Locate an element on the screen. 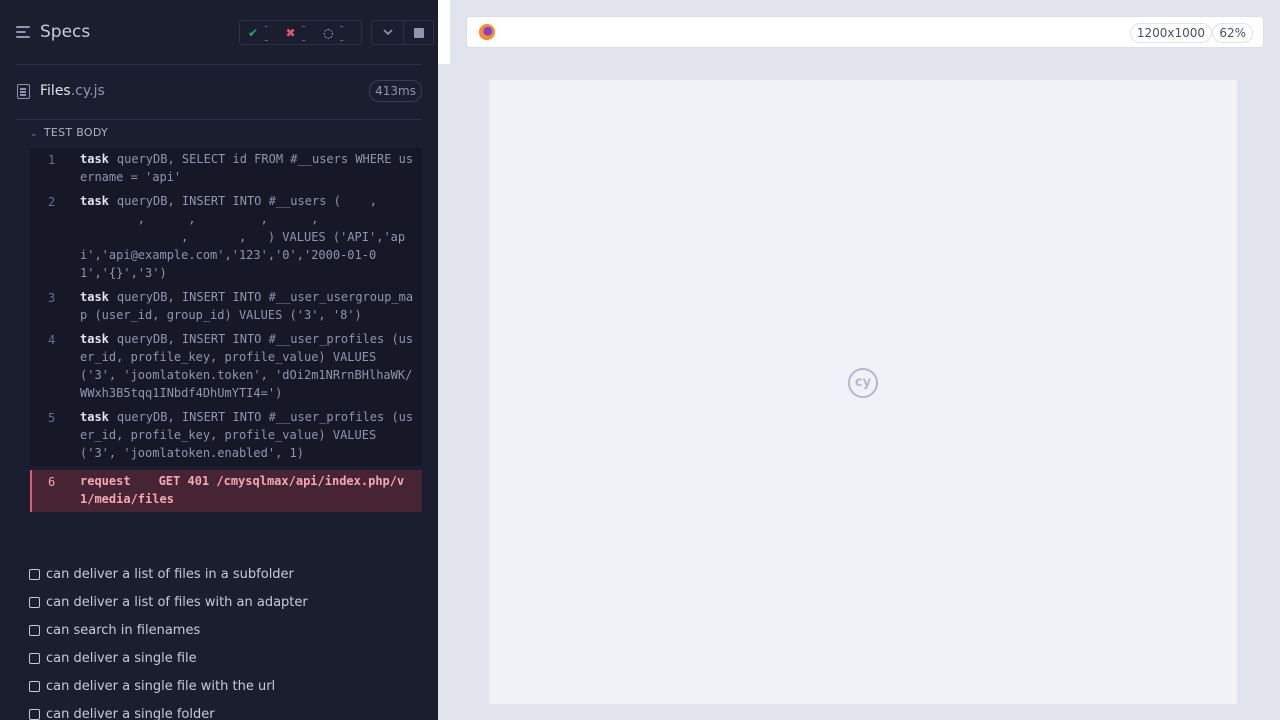 This screenshot has height=720, width=1280. x-icon: ✖ is located at coordinates (290, 32).